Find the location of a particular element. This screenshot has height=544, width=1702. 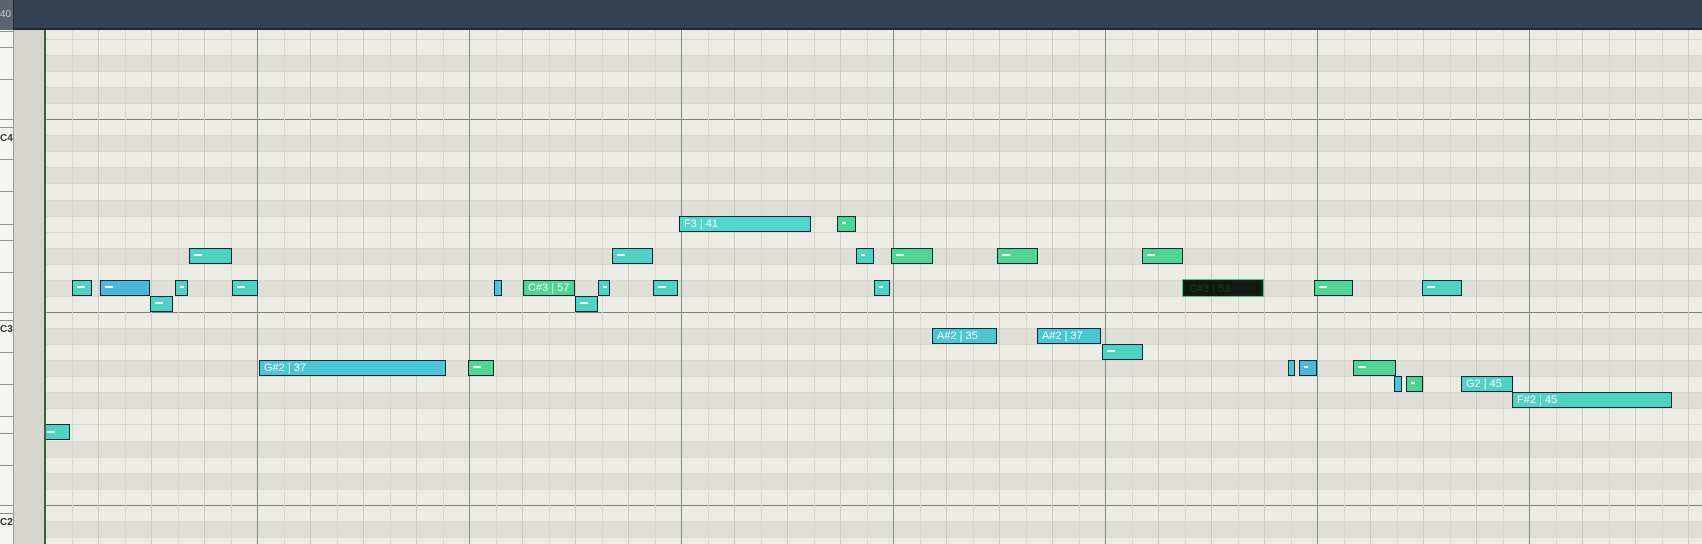

midi-note: F#2 | 45 is located at coordinates (1592, 400).